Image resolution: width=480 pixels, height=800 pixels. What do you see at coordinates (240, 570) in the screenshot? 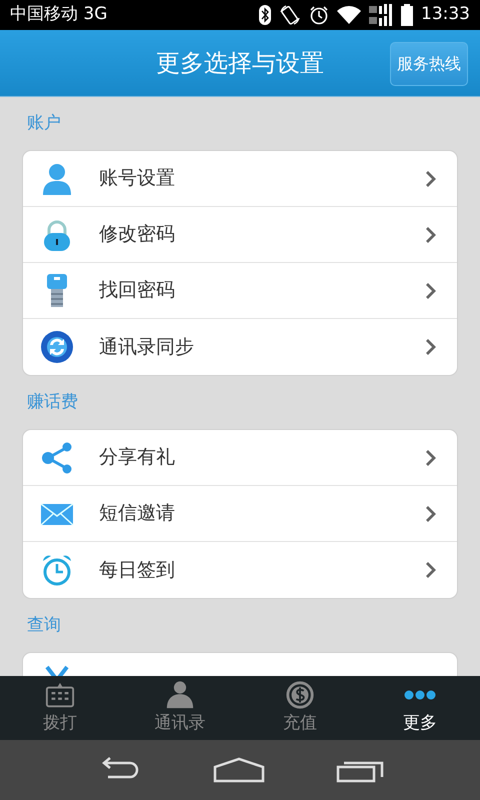
I see `menu-item: 每日签到` at bounding box center [240, 570].